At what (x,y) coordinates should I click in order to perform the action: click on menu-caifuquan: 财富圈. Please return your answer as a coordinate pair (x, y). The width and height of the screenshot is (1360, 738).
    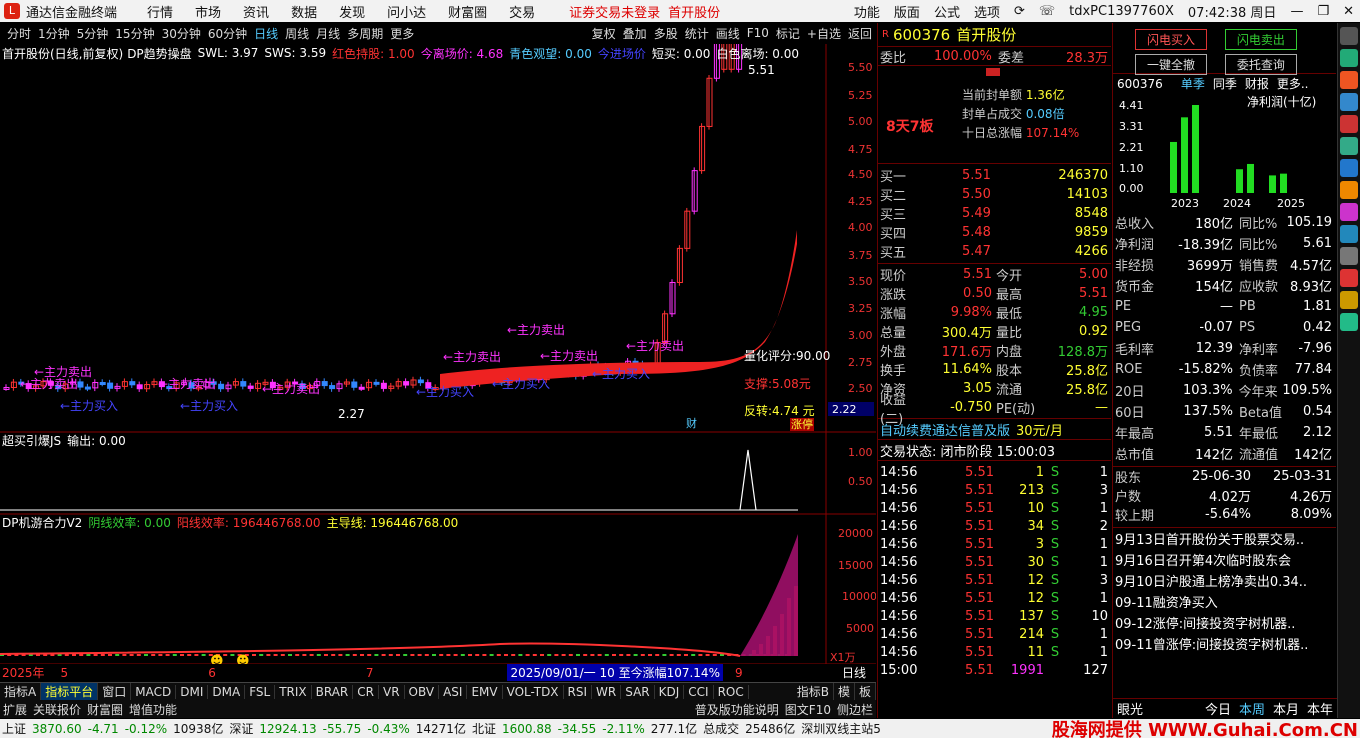
    Looking at the image, I should click on (467, 11).